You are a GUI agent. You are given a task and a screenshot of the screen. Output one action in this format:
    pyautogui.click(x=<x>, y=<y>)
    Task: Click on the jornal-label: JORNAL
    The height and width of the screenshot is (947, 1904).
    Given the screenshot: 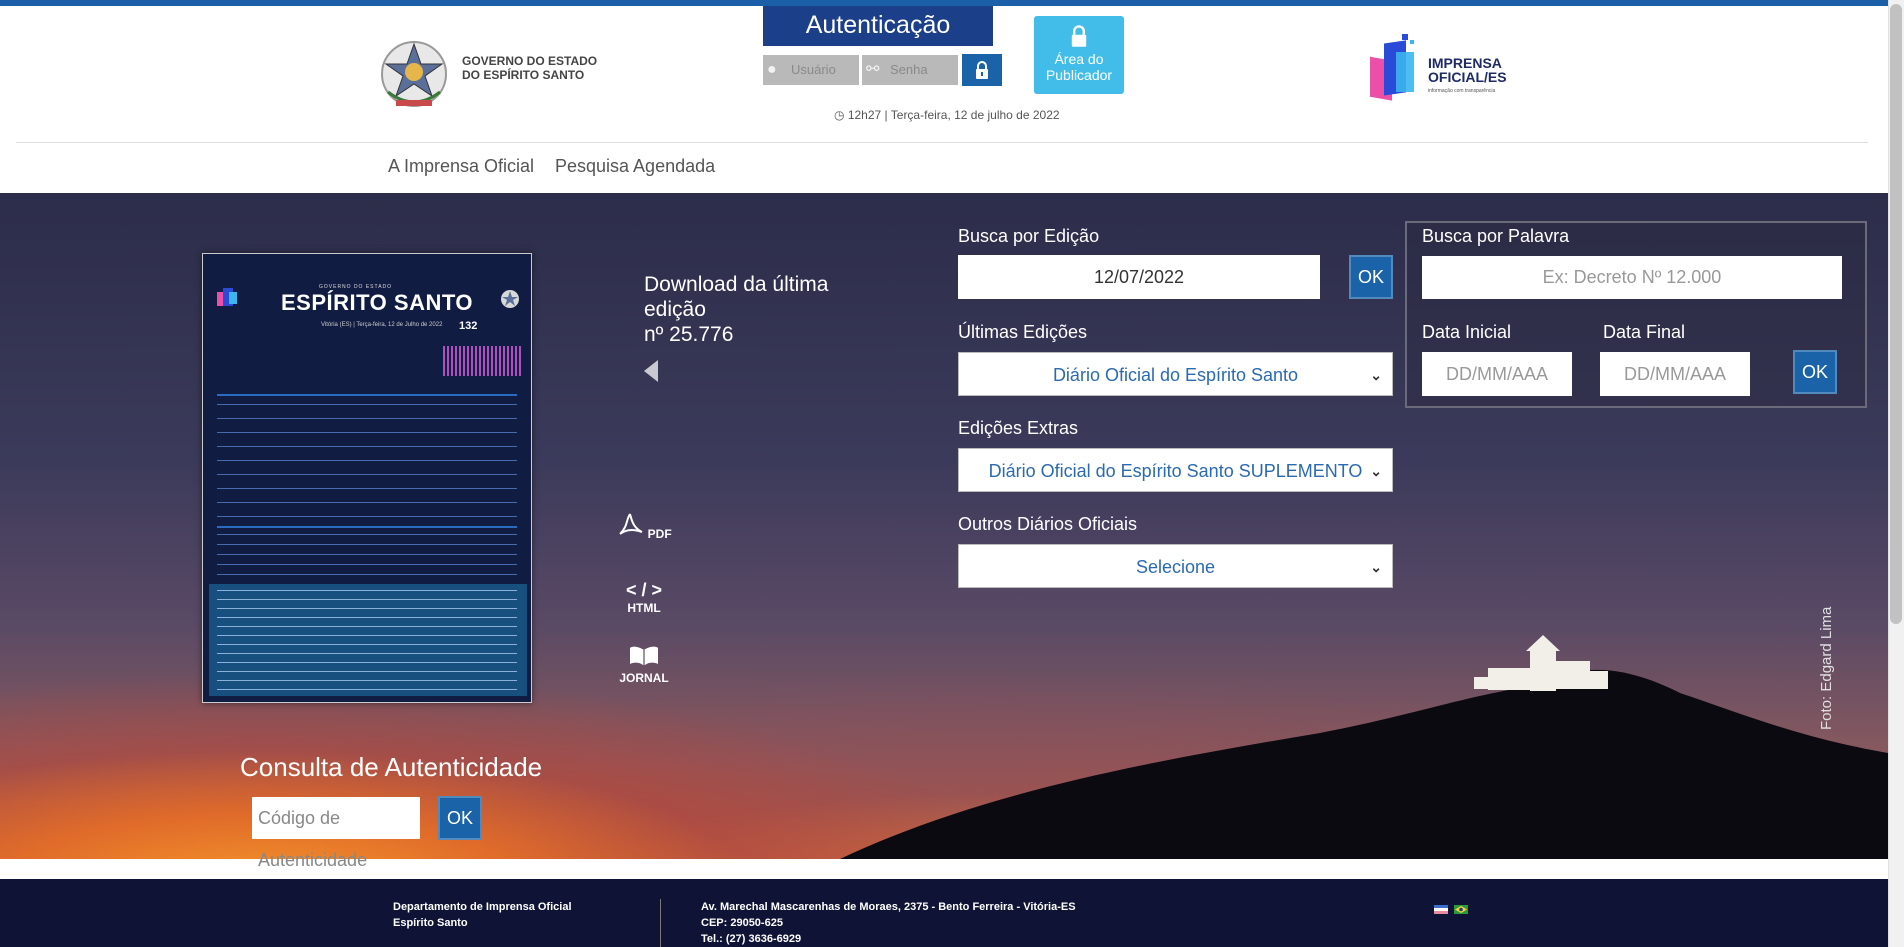 What is the action you would take?
    pyautogui.click(x=644, y=678)
    